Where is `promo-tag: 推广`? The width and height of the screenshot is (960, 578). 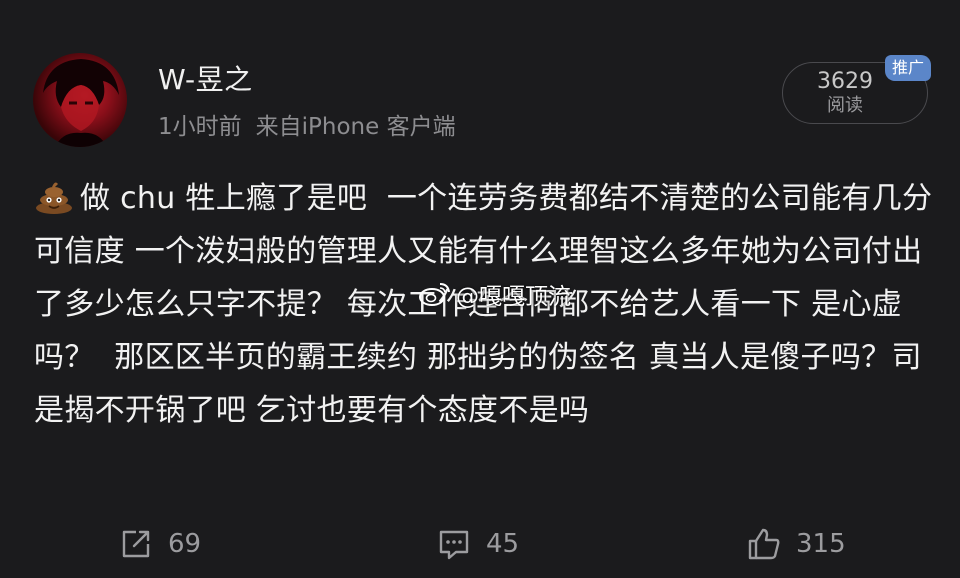 promo-tag: 推广 is located at coordinates (908, 68).